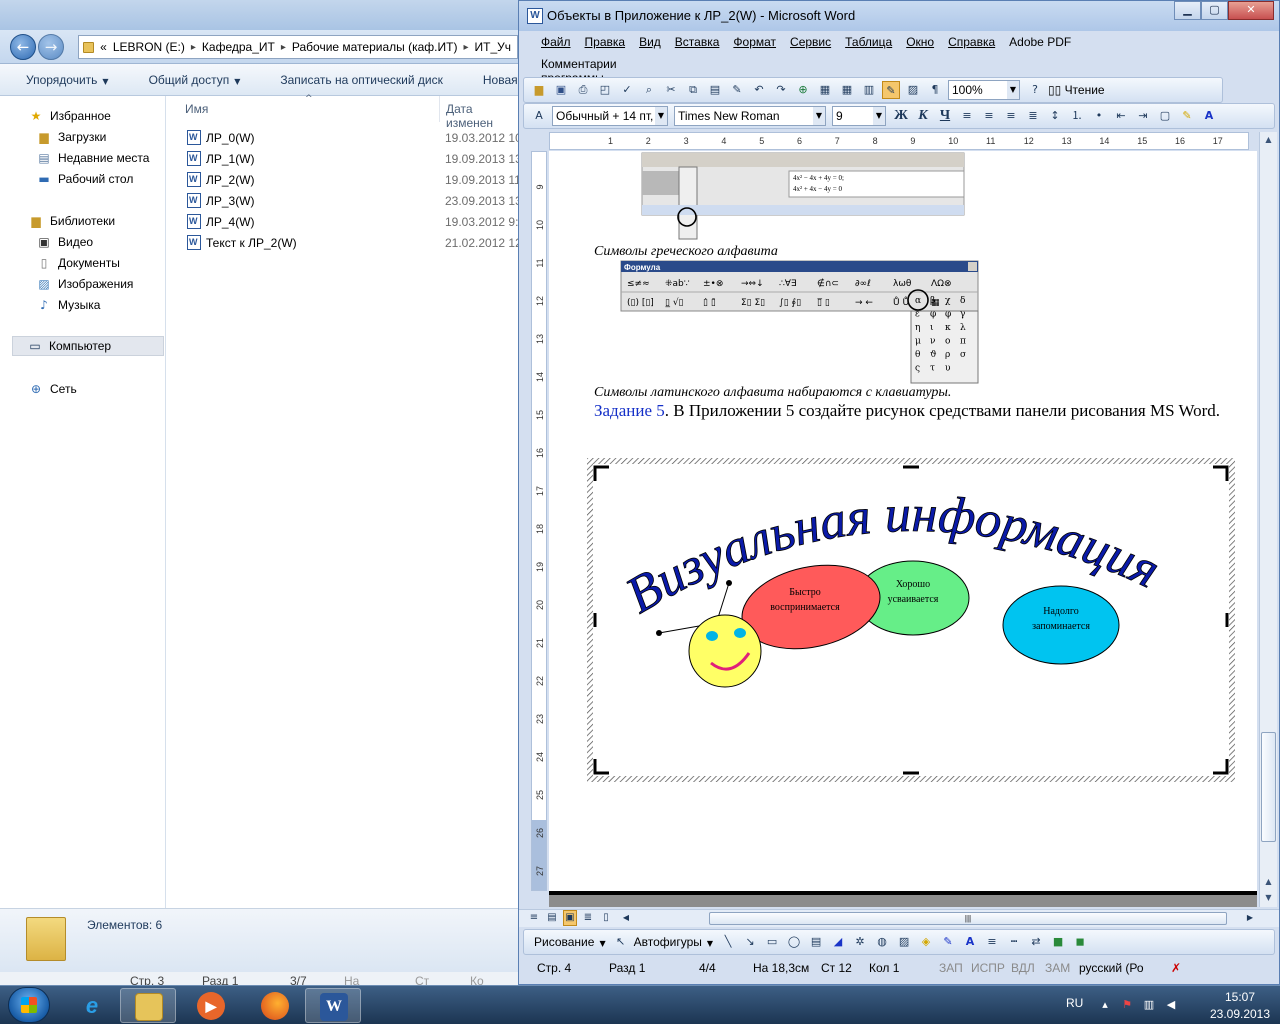  What do you see at coordinates (189, 80) in the screenshot?
I see `share-button: Общий доступ ▼` at bounding box center [189, 80].